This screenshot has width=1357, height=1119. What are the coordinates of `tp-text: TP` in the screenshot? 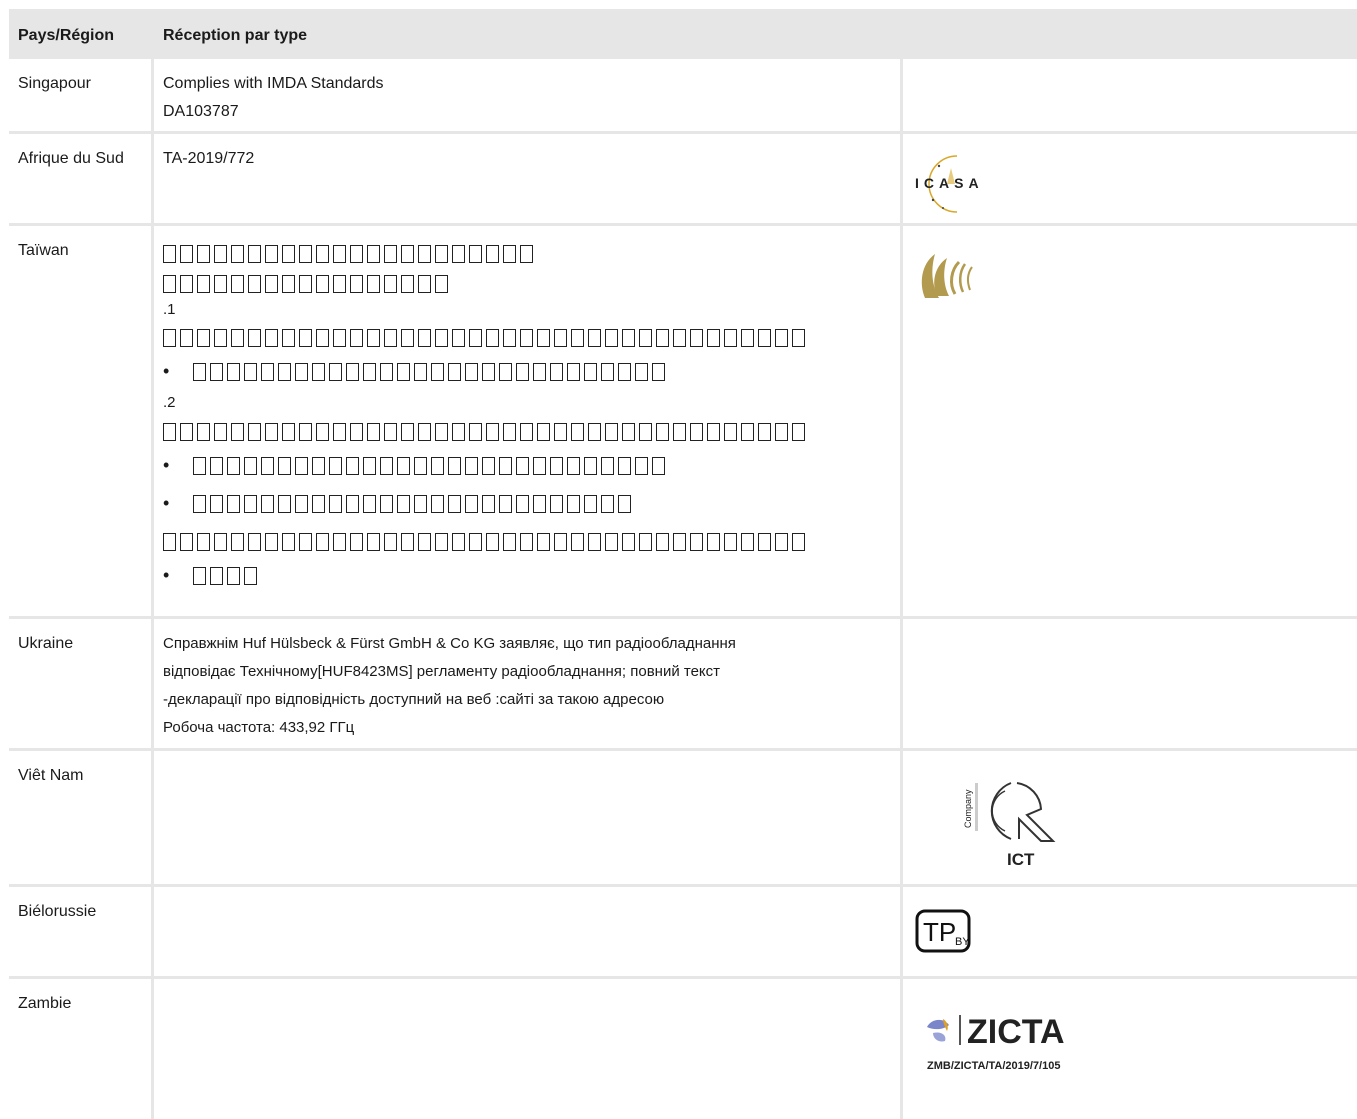 It's located at (939, 932).